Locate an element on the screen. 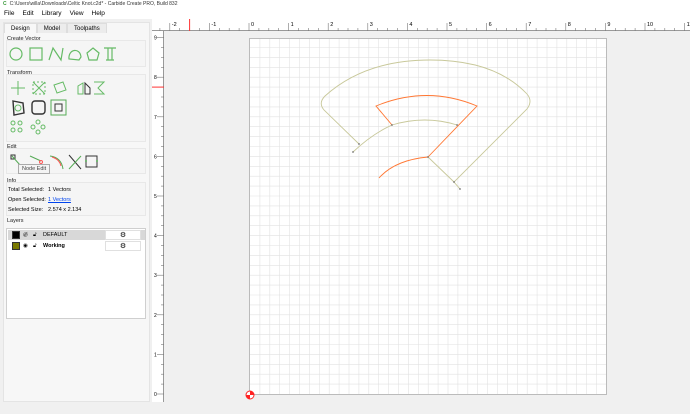 Image resolution: width=690 pixels, height=414 pixels. app-logo-icon: C is located at coordinates (5, 4).